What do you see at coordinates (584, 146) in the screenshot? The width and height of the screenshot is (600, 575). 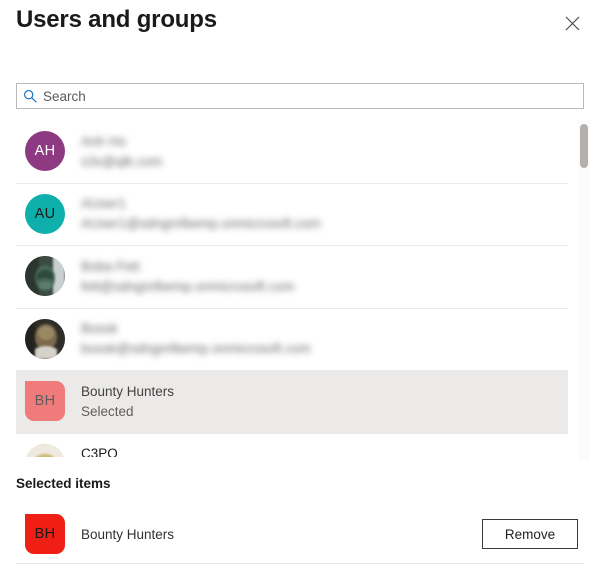 I see `list-scrollbar-thumb` at bounding box center [584, 146].